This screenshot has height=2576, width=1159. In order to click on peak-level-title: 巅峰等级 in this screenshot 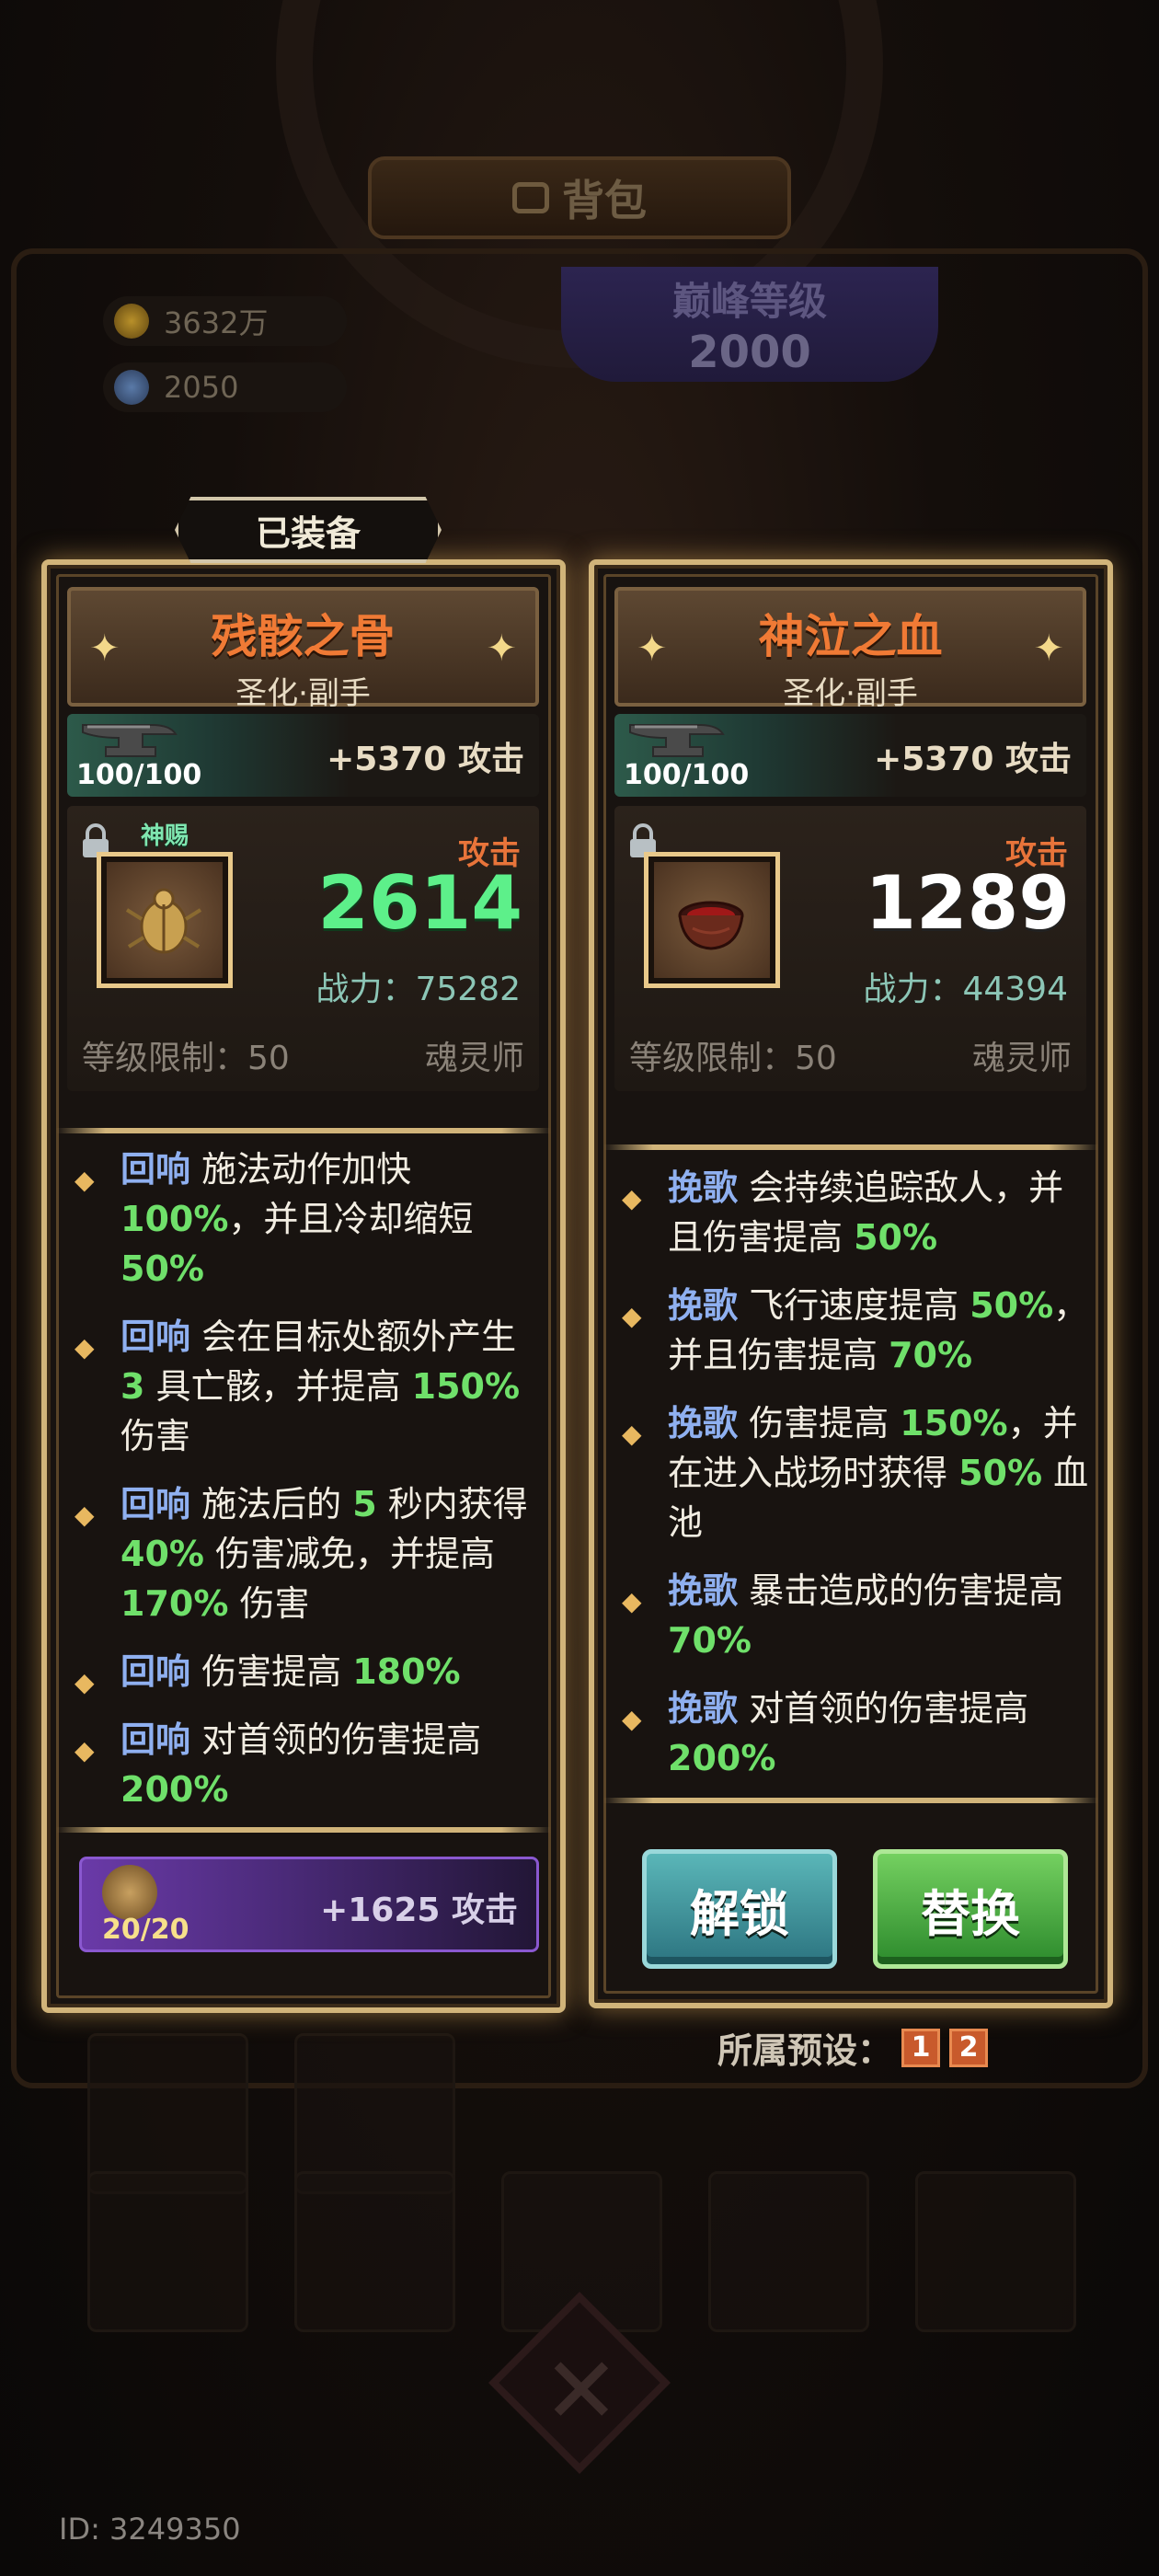, I will do `click(749, 301)`.